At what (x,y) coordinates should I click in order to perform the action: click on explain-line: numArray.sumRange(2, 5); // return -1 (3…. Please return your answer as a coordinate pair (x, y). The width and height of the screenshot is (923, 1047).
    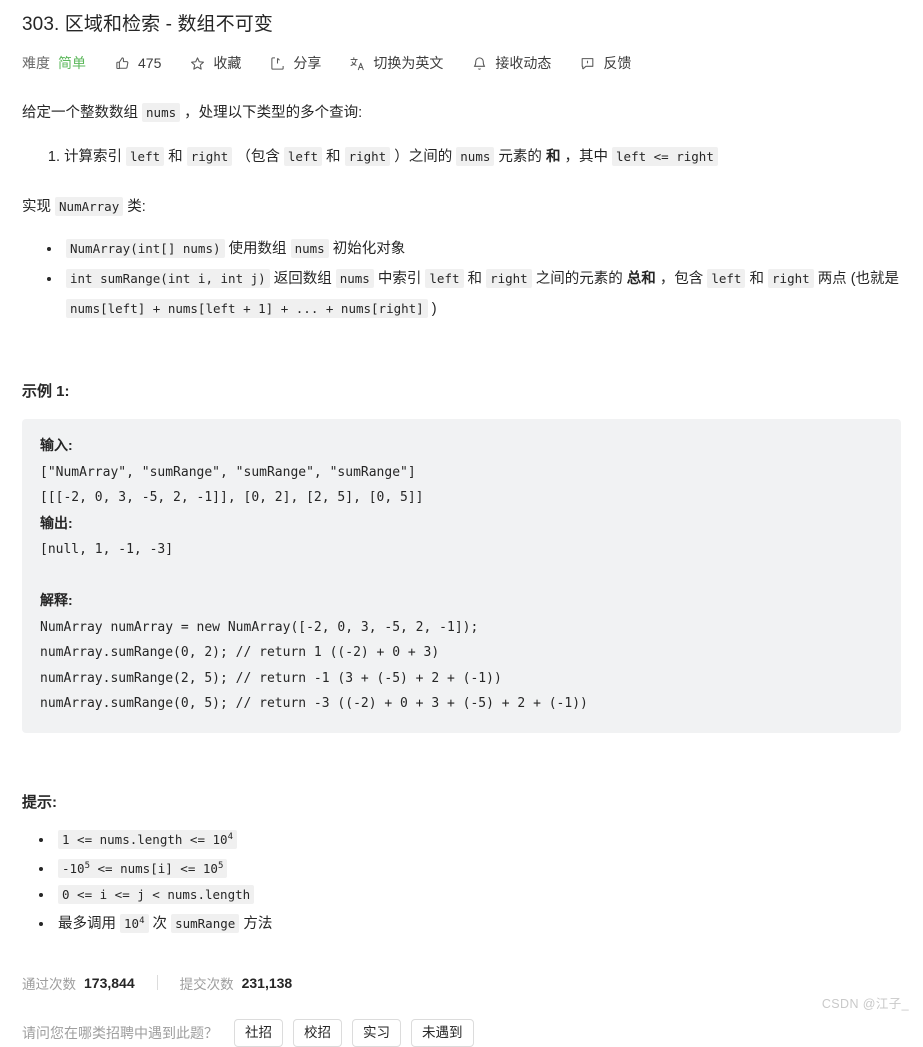
    Looking at the image, I should click on (271, 678).